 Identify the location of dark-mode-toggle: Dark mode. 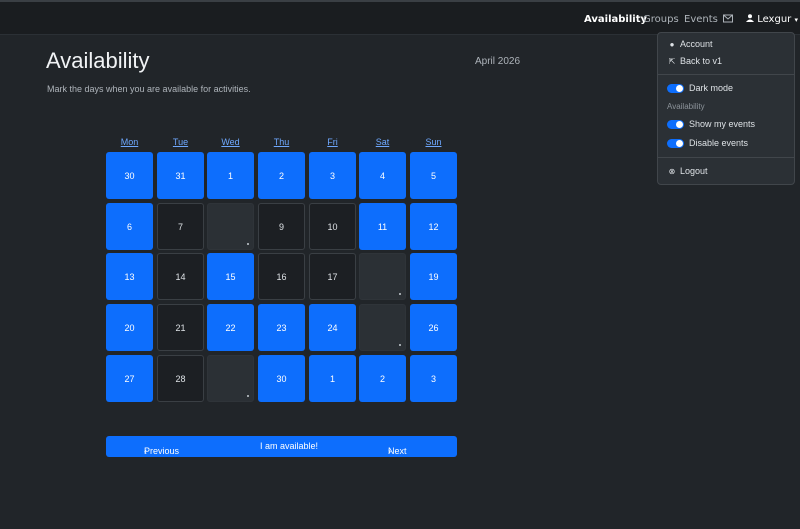
(700, 88).